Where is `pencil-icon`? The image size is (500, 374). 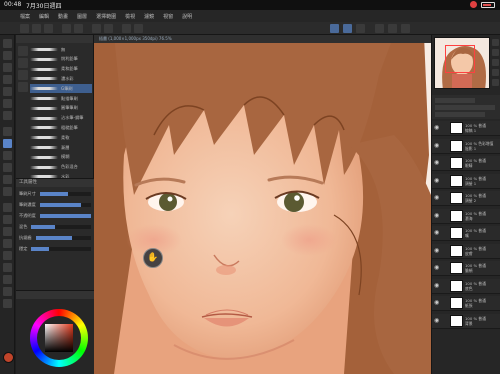
pencil-icon is located at coordinates (7, 303).